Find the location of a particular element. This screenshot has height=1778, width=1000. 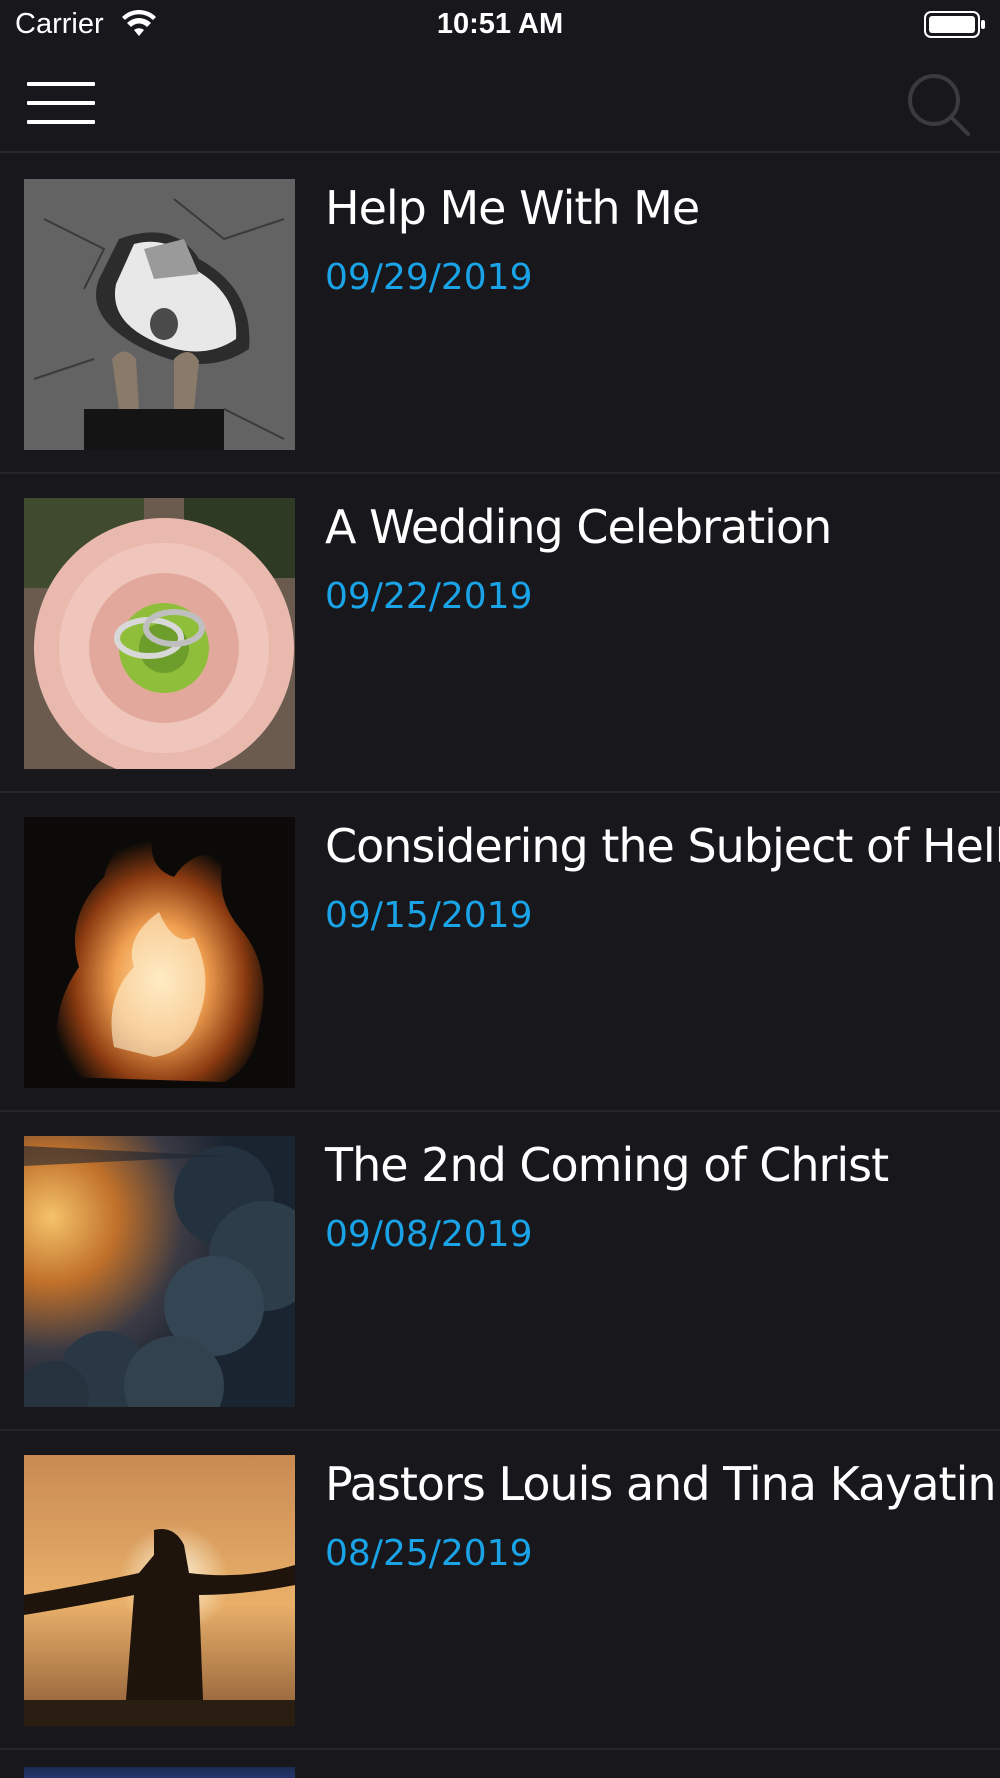

fire-flames-photo is located at coordinates (159, 952).